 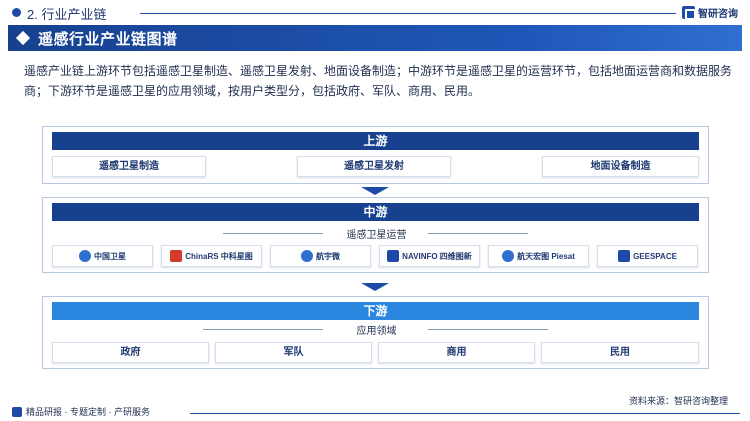 I want to click on upstream-header: 上游, so click(x=375, y=141).